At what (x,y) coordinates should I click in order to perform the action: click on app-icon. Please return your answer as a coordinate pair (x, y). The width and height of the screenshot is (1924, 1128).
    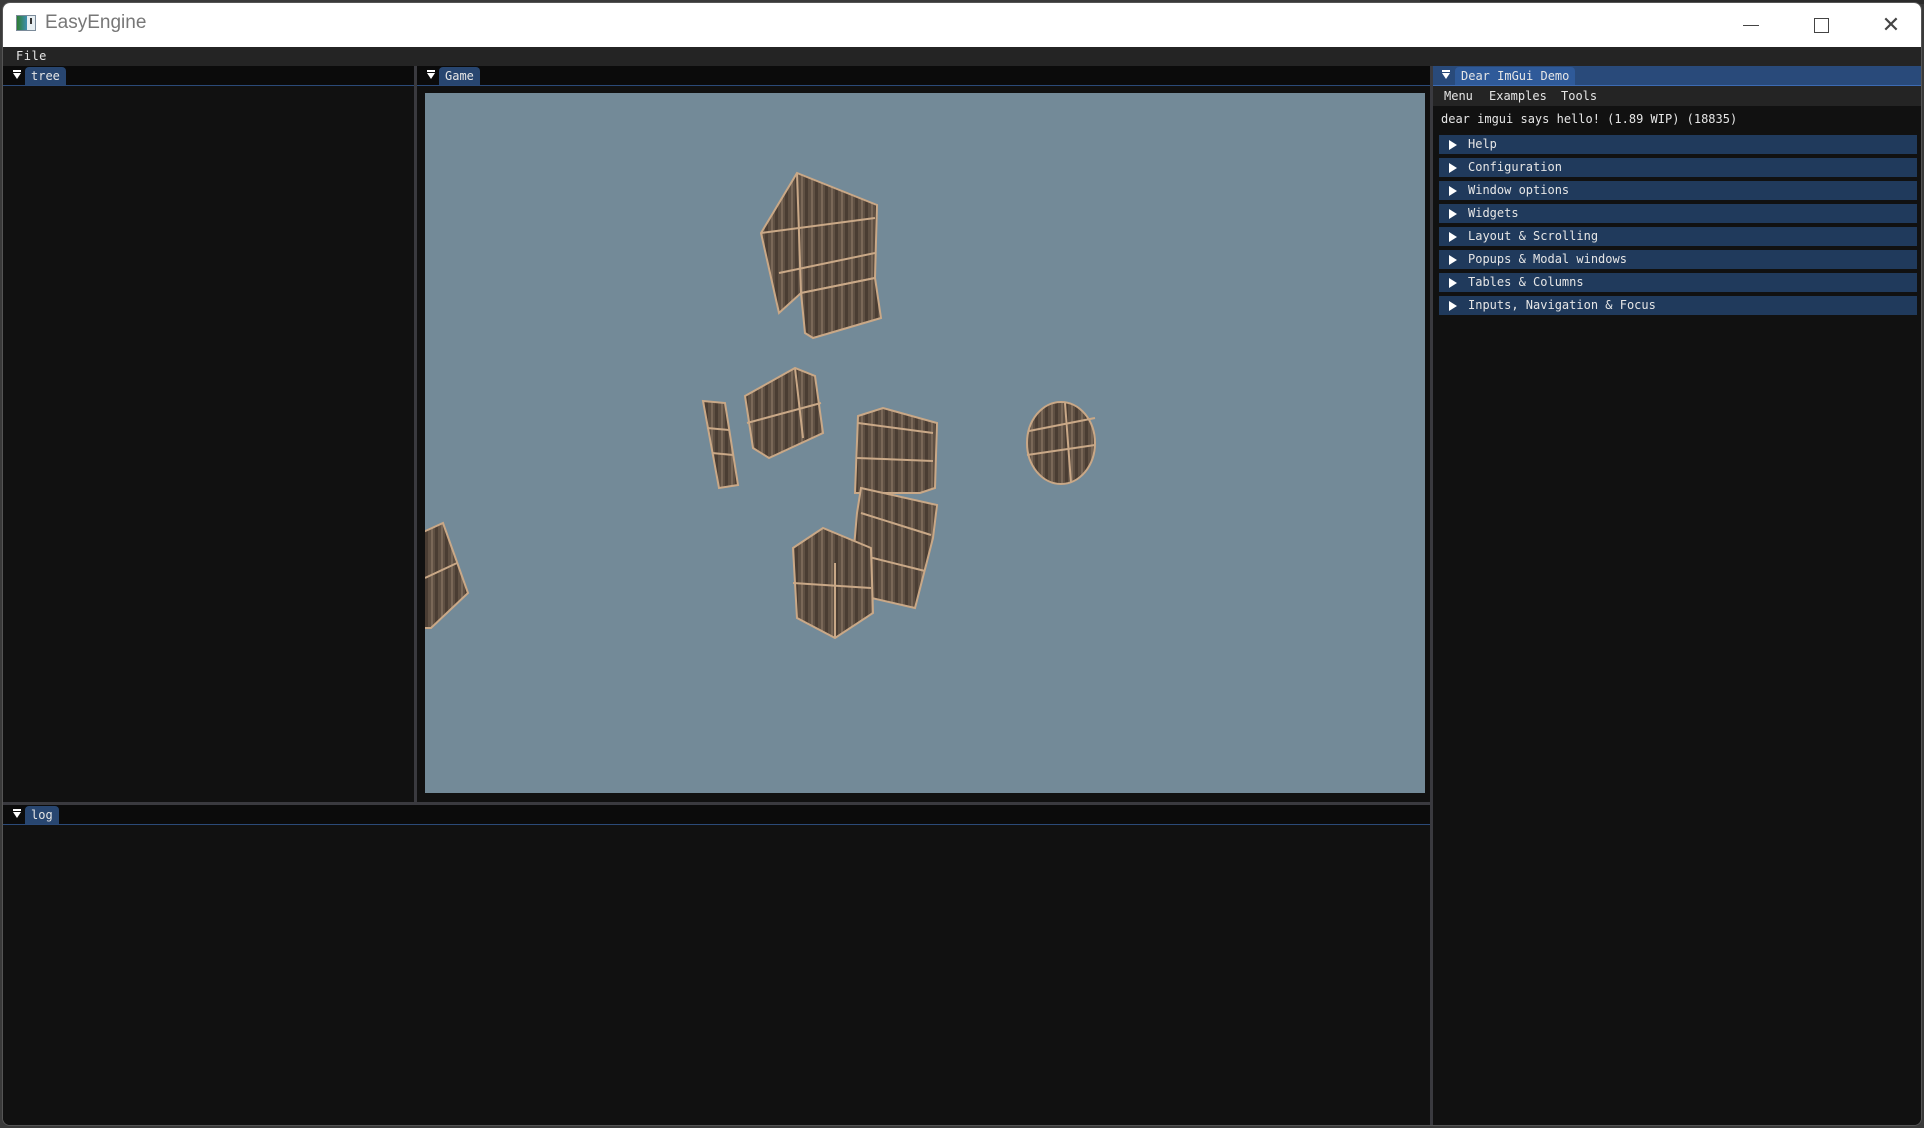
    Looking at the image, I should click on (26, 23).